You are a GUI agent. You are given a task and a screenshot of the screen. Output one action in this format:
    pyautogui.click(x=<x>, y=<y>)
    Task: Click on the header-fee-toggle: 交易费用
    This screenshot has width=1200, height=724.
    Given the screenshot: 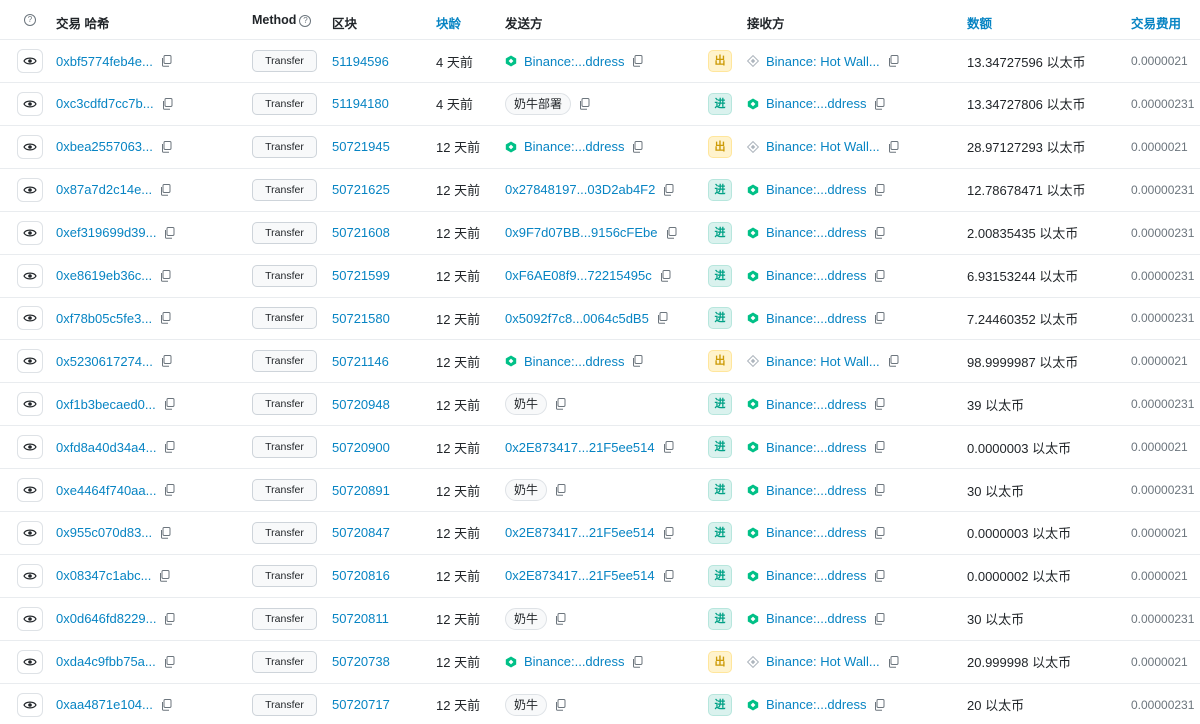 What is the action you would take?
    pyautogui.click(x=1156, y=22)
    